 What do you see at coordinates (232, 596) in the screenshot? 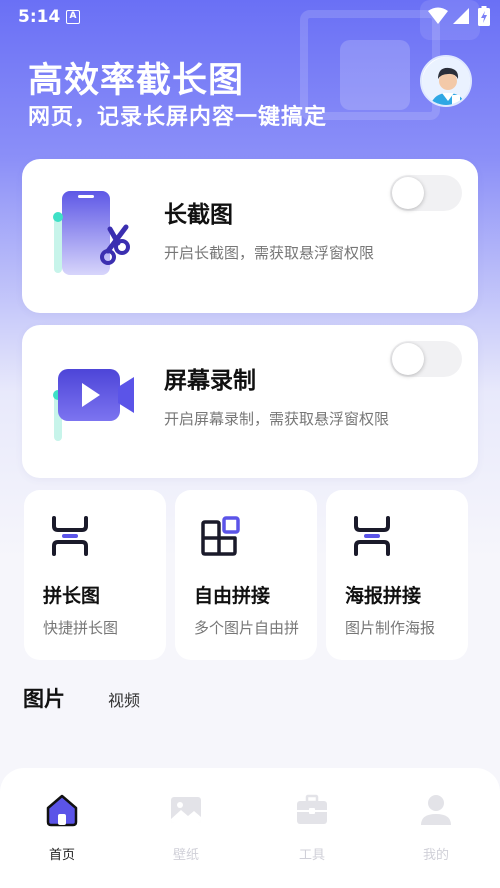
I see `tool-title: 自由拼接` at bounding box center [232, 596].